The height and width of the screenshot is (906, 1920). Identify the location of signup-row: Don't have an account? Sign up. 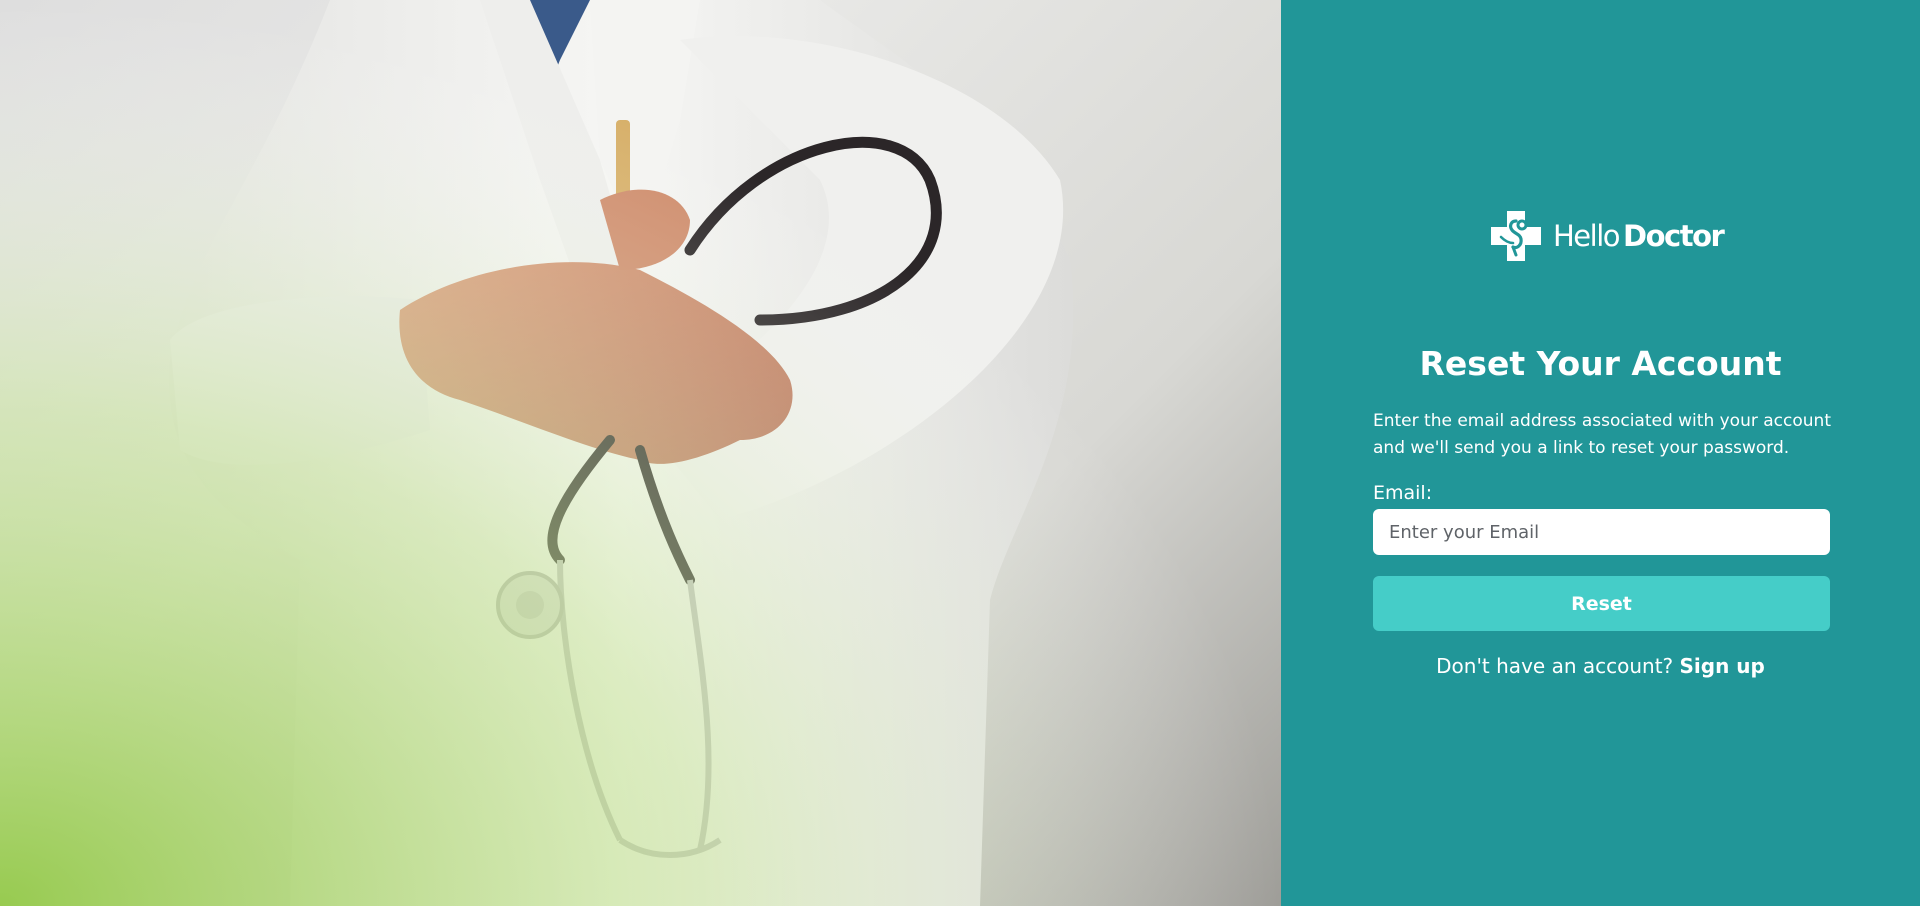
(1600, 666).